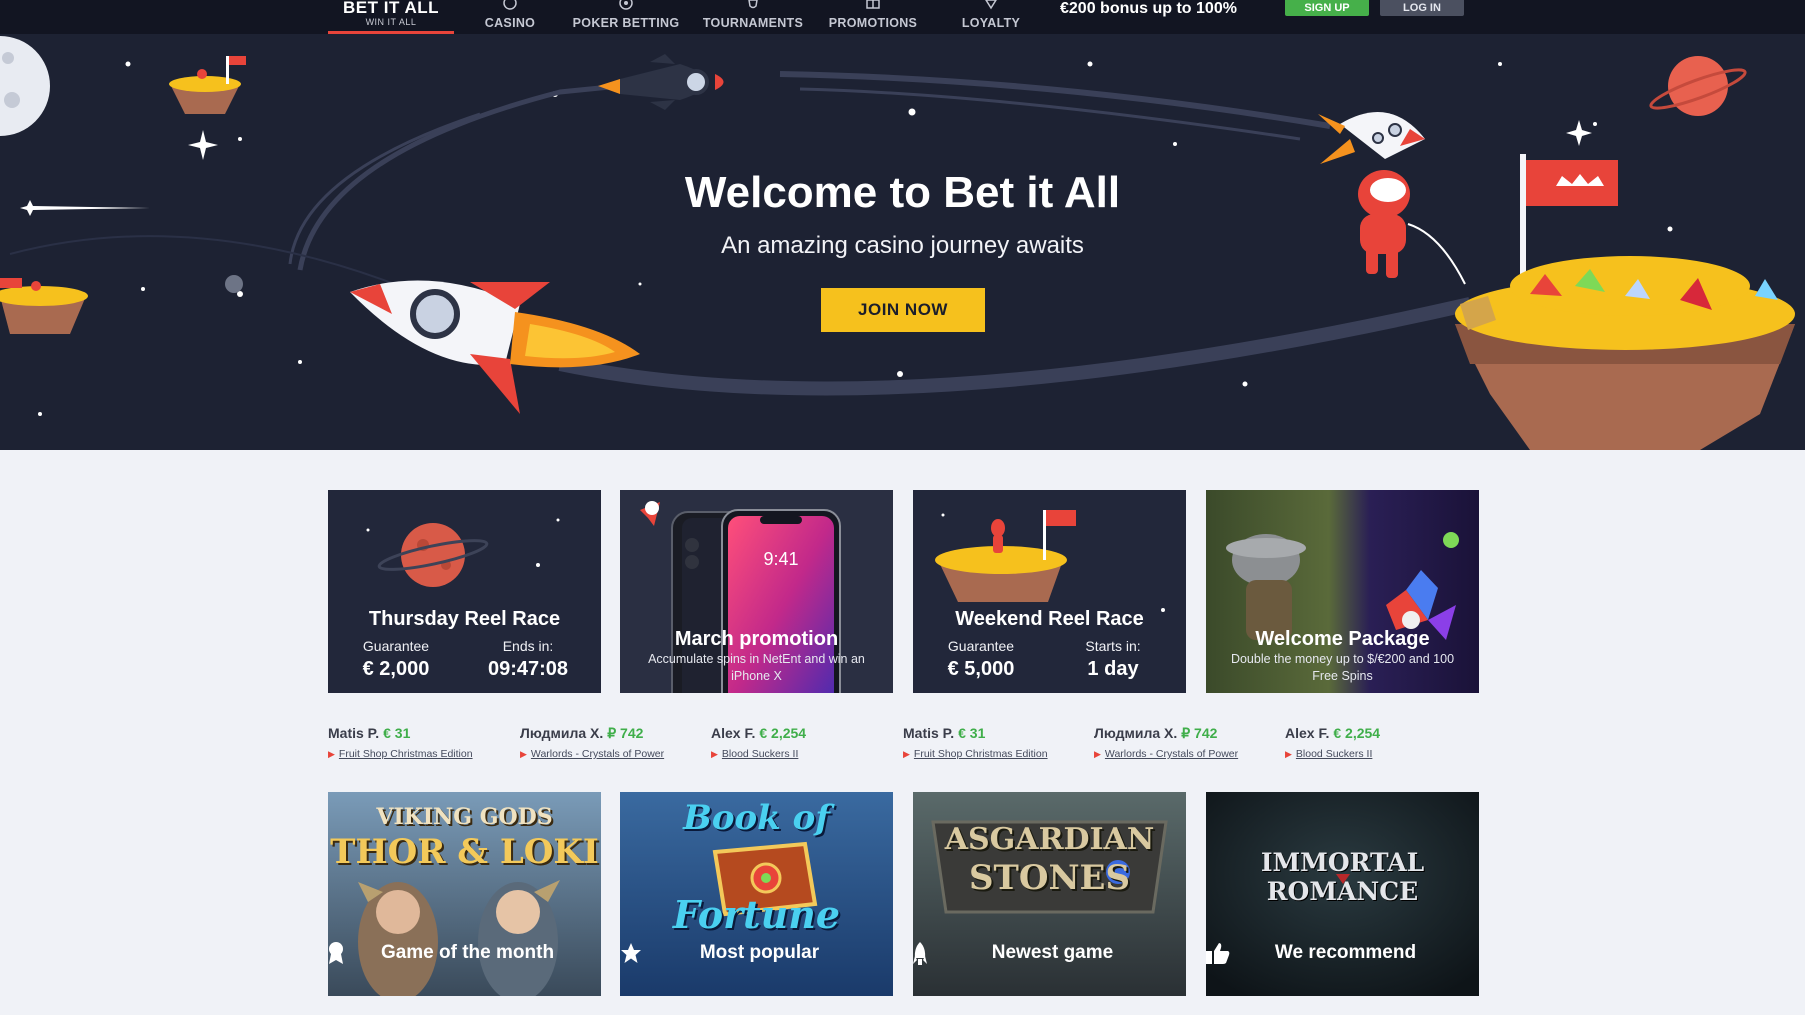 This screenshot has width=1805, height=1015. What do you see at coordinates (903, 310) in the screenshot?
I see `join-now-button: JOIN NOW` at bounding box center [903, 310].